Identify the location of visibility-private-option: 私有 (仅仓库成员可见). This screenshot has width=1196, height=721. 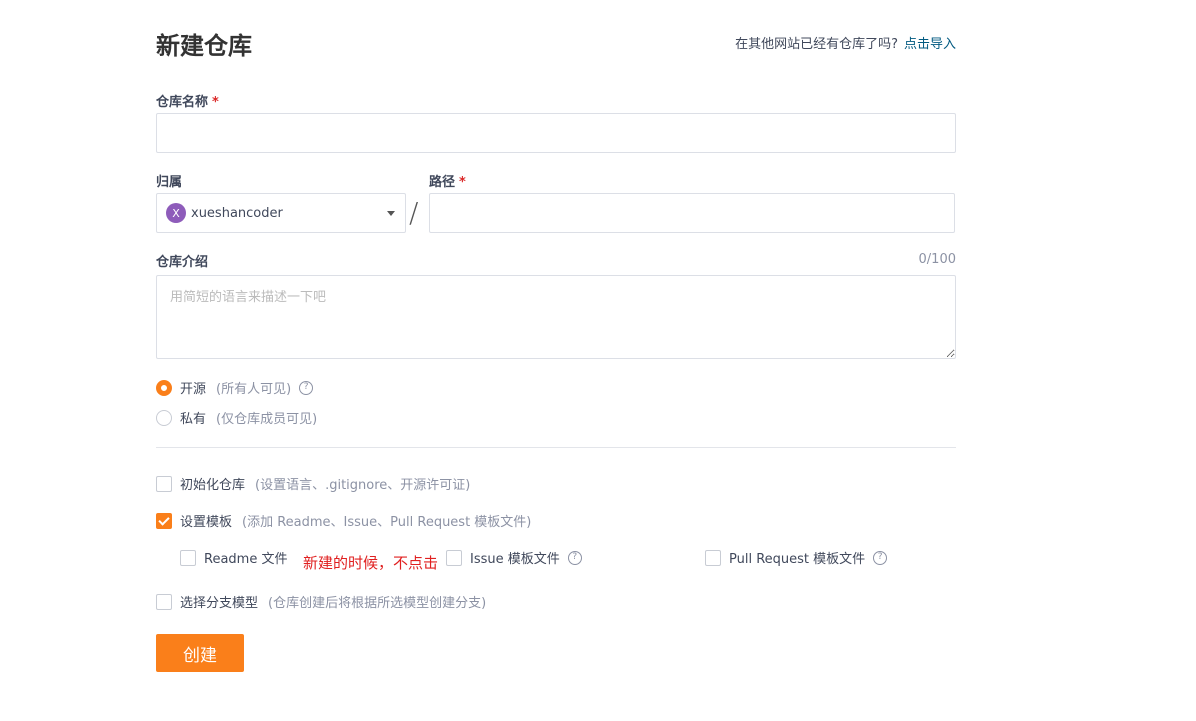
(236, 417).